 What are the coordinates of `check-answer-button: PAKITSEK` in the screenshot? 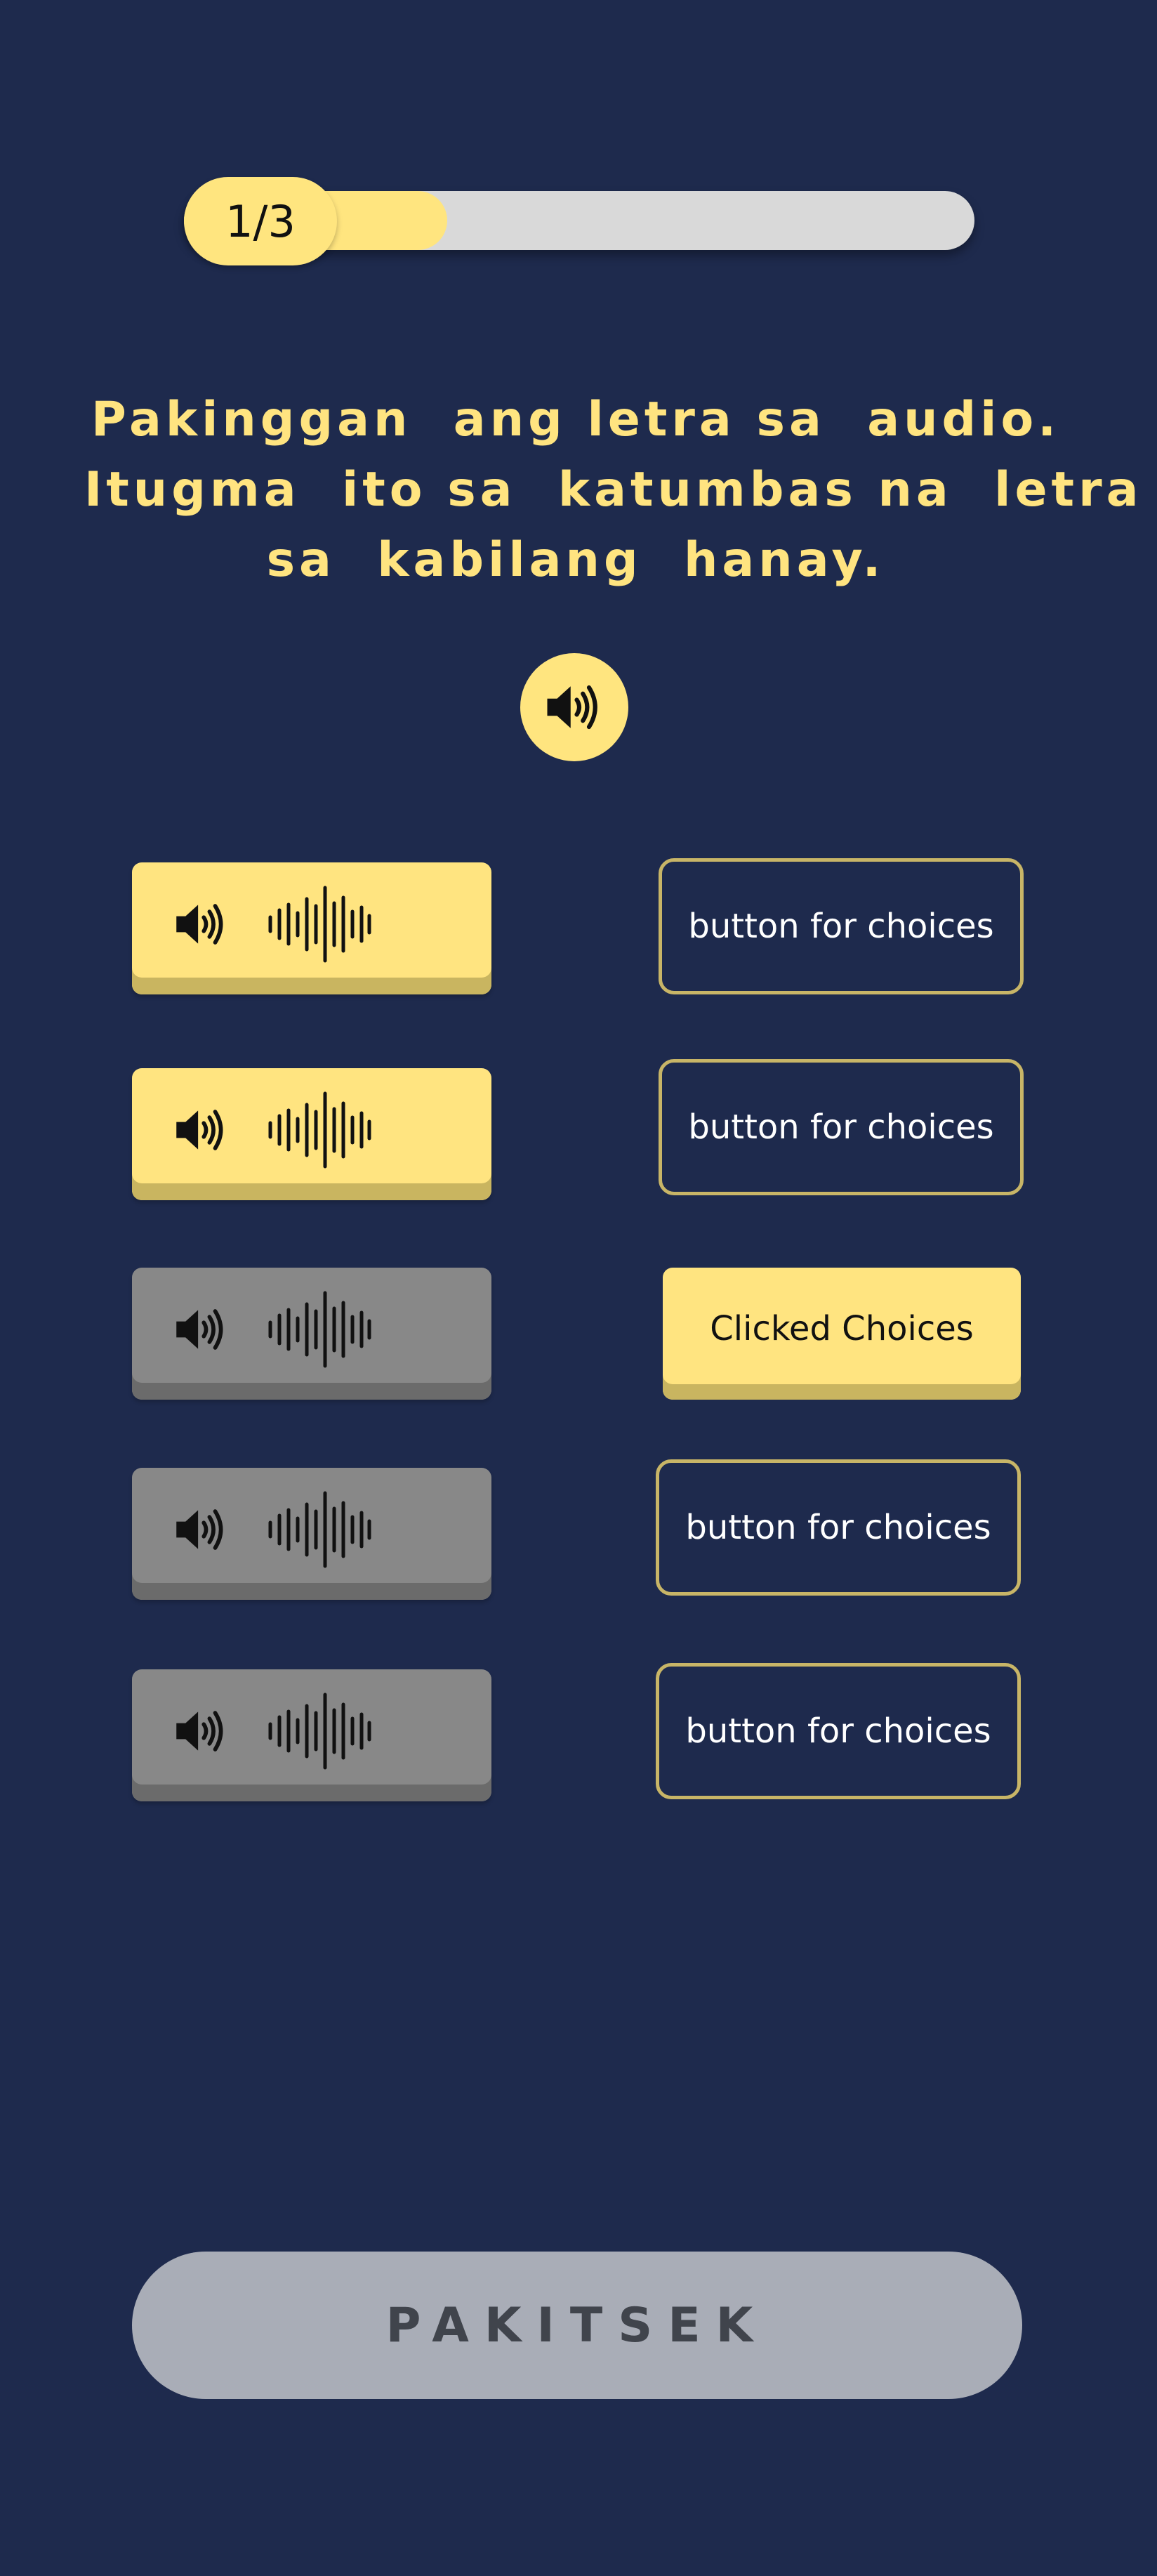 It's located at (577, 2325).